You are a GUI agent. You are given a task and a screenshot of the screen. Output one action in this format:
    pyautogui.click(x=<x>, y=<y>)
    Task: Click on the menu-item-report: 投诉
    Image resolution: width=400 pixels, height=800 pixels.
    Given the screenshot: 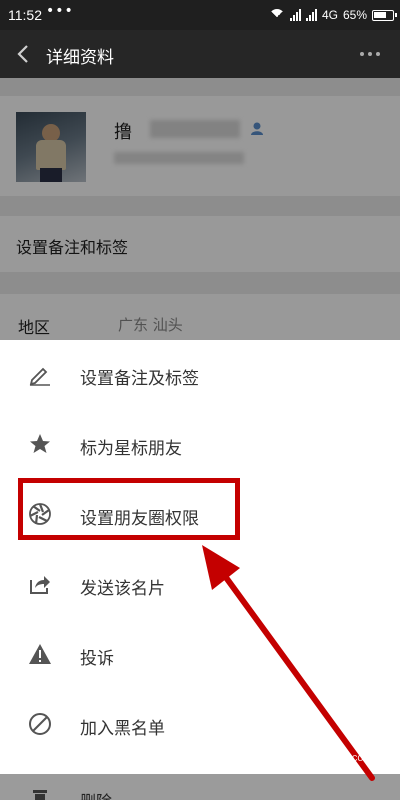 What is the action you would take?
    pyautogui.click(x=200, y=655)
    